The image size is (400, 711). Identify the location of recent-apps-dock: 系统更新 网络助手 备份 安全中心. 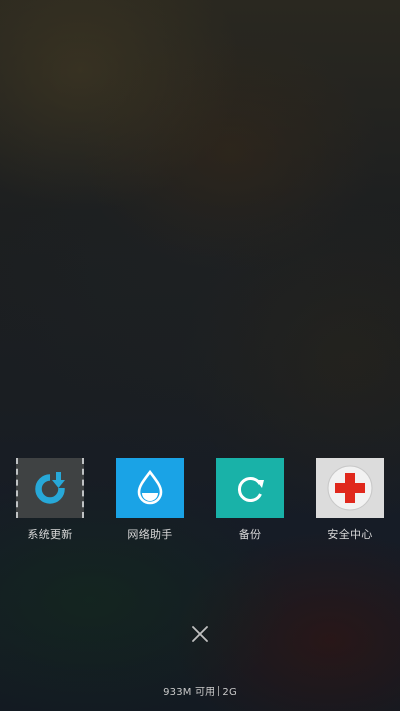
(200, 500).